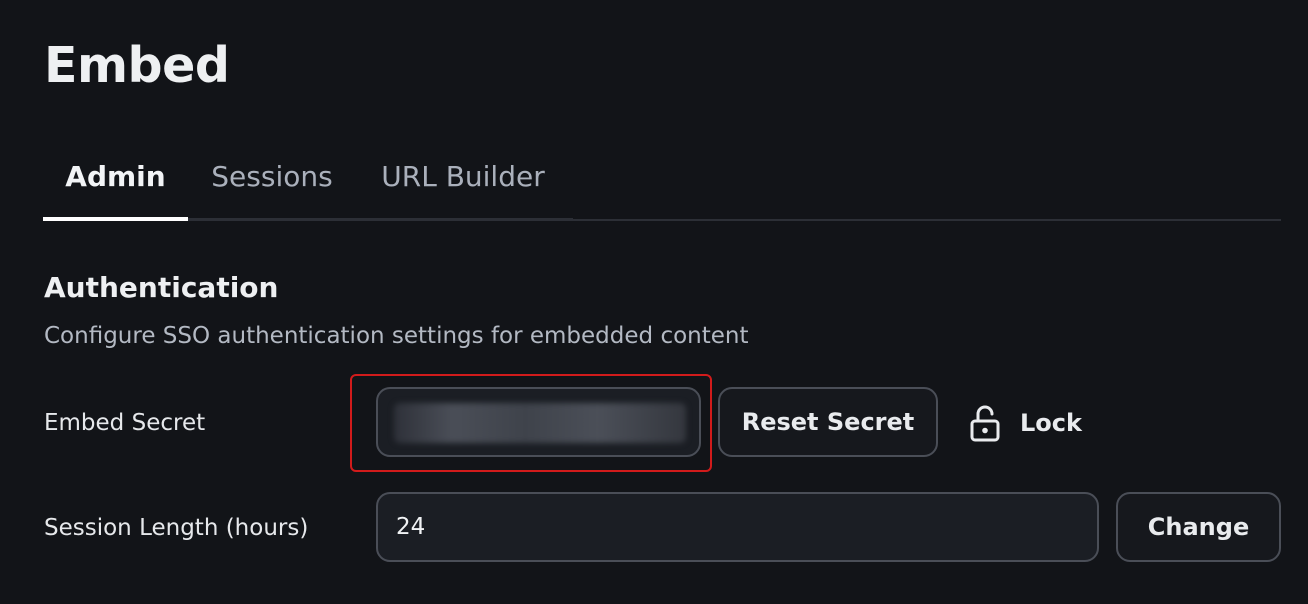  What do you see at coordinates (115, 219) in the screenshot?
I see `active-tab-indicator` at bounding box center [115, 219].